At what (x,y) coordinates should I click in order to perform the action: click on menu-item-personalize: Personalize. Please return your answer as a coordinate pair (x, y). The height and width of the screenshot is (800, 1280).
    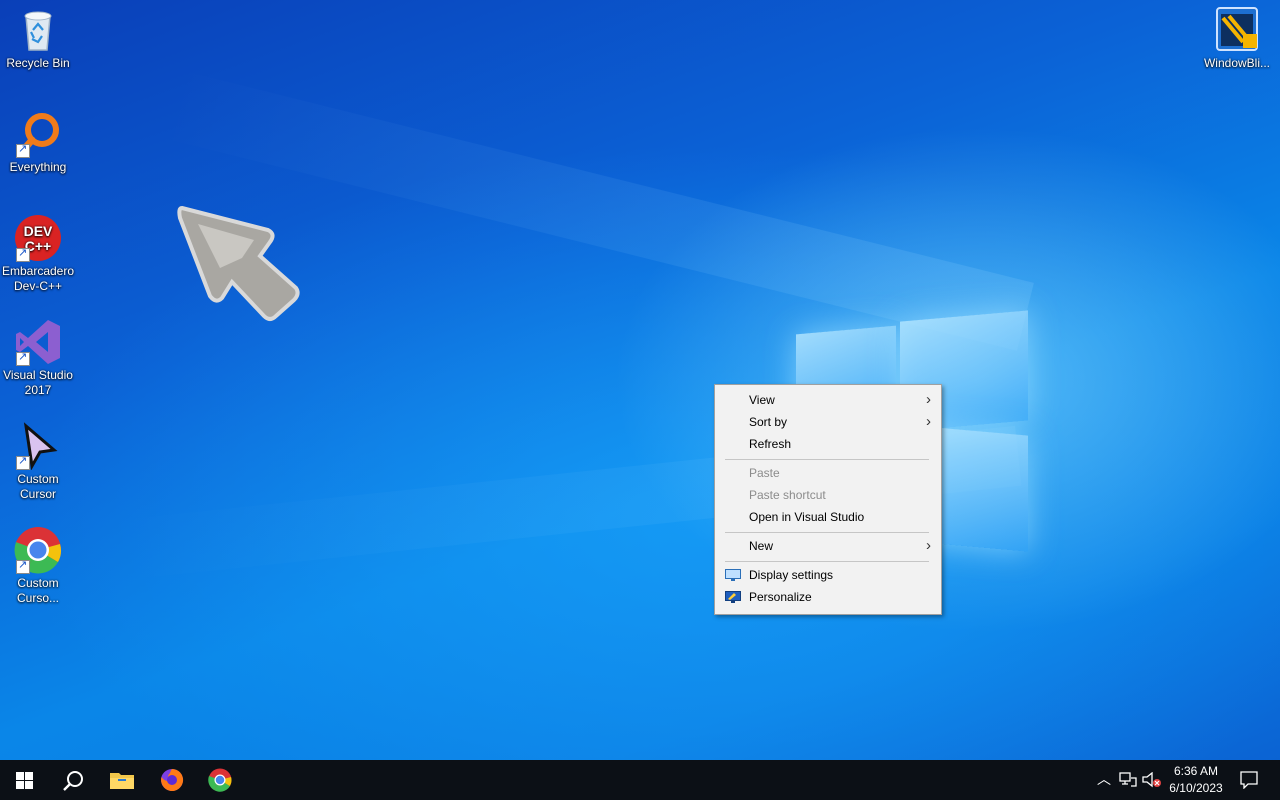
    Looking at the image, I should click on (828, 597).